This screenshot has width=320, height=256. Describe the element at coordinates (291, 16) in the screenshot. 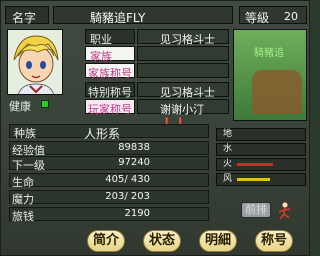

I see `level-value: 20` at that location.